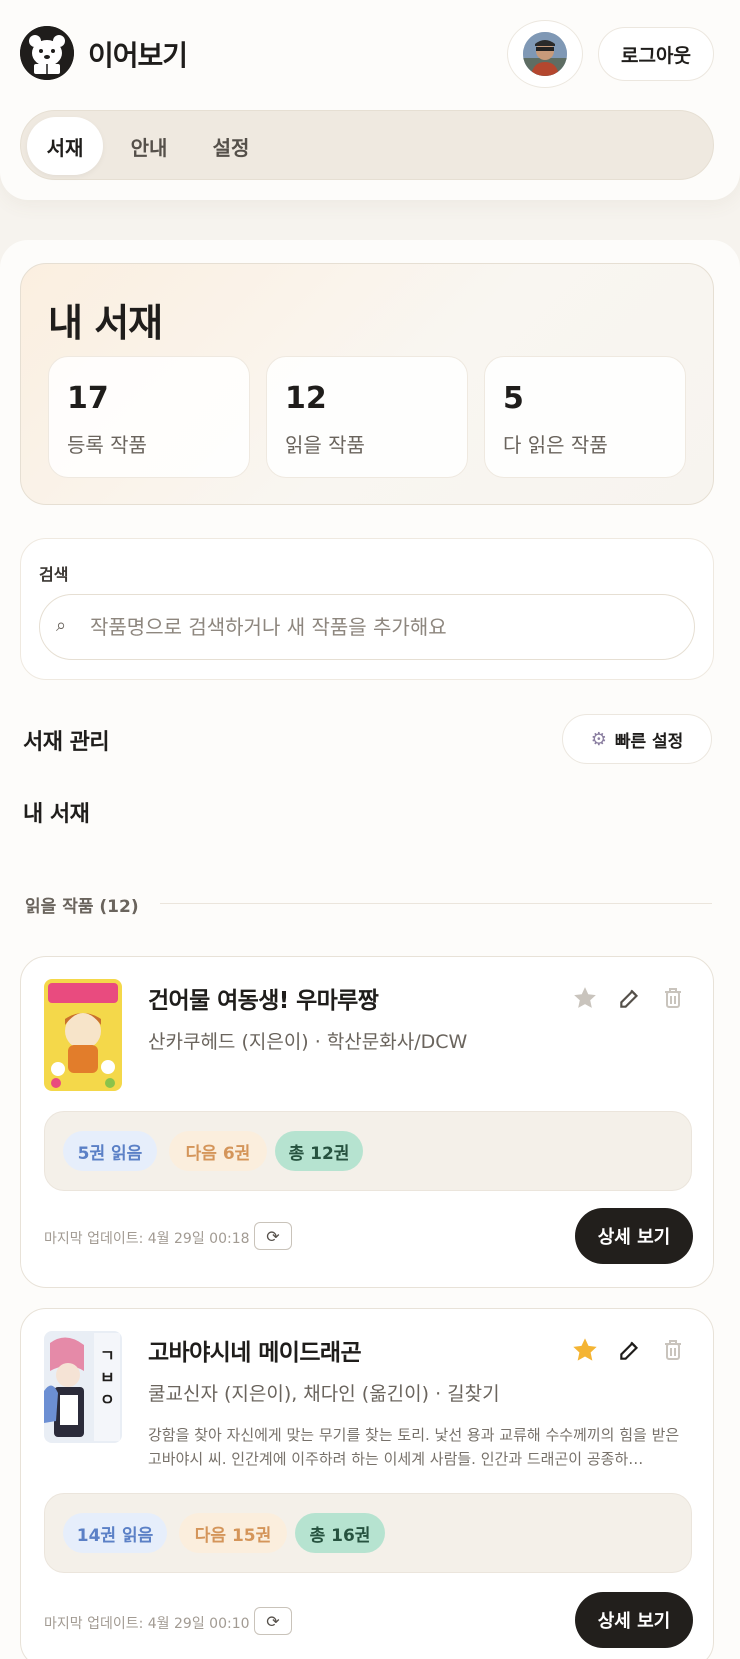 This screenshot has height=1659, width=740. What do you see at coordinates (66, 742) in the screenshot?
I see `section-title-management: 서재 관리` at bounding box center [66, 742].